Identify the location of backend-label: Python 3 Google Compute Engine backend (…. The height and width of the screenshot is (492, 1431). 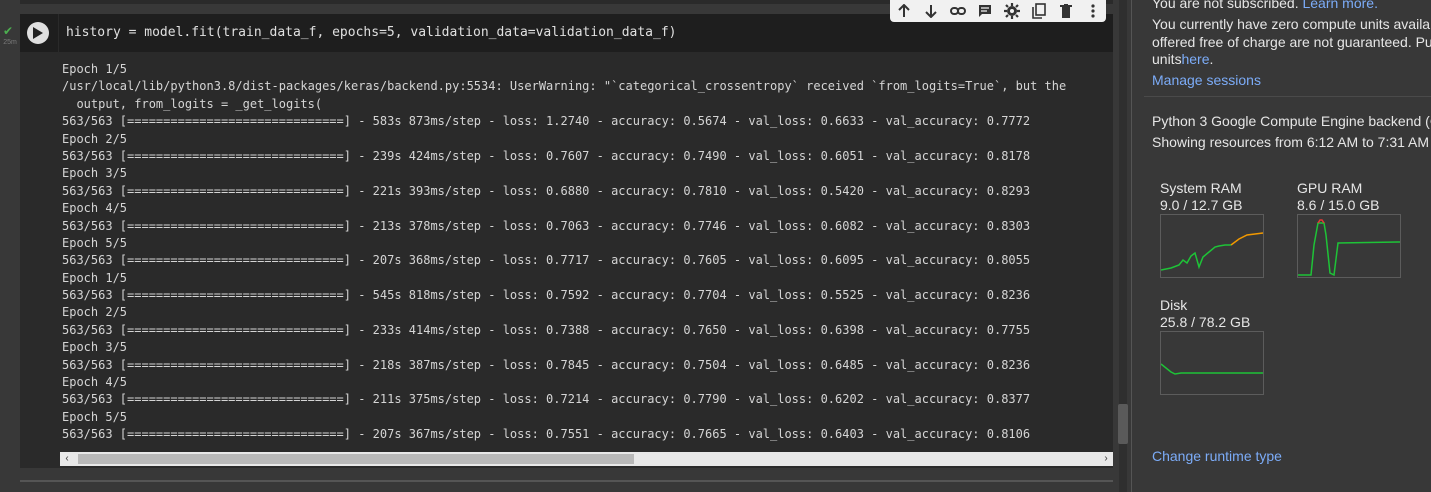
(1291, 121).